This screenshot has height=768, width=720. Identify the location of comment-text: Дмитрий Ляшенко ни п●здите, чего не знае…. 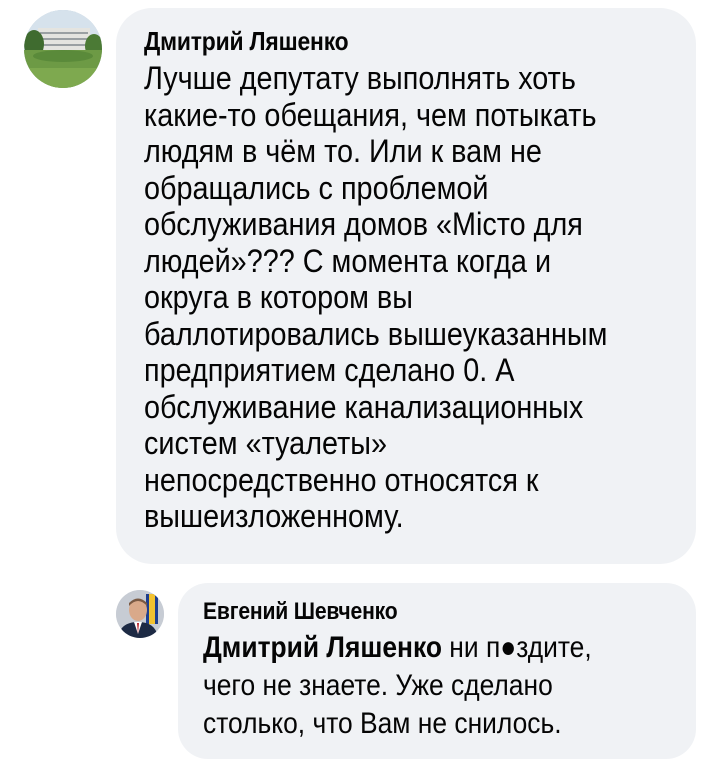
(440, 686).